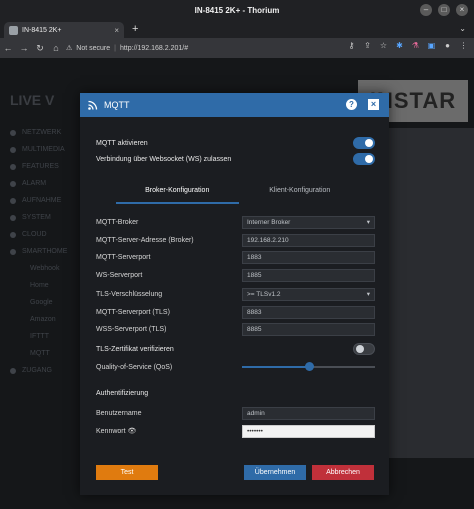  Describe the element at coordinates (367, 45) in the screenshot. I see `share-icon: ⇪` at that location.